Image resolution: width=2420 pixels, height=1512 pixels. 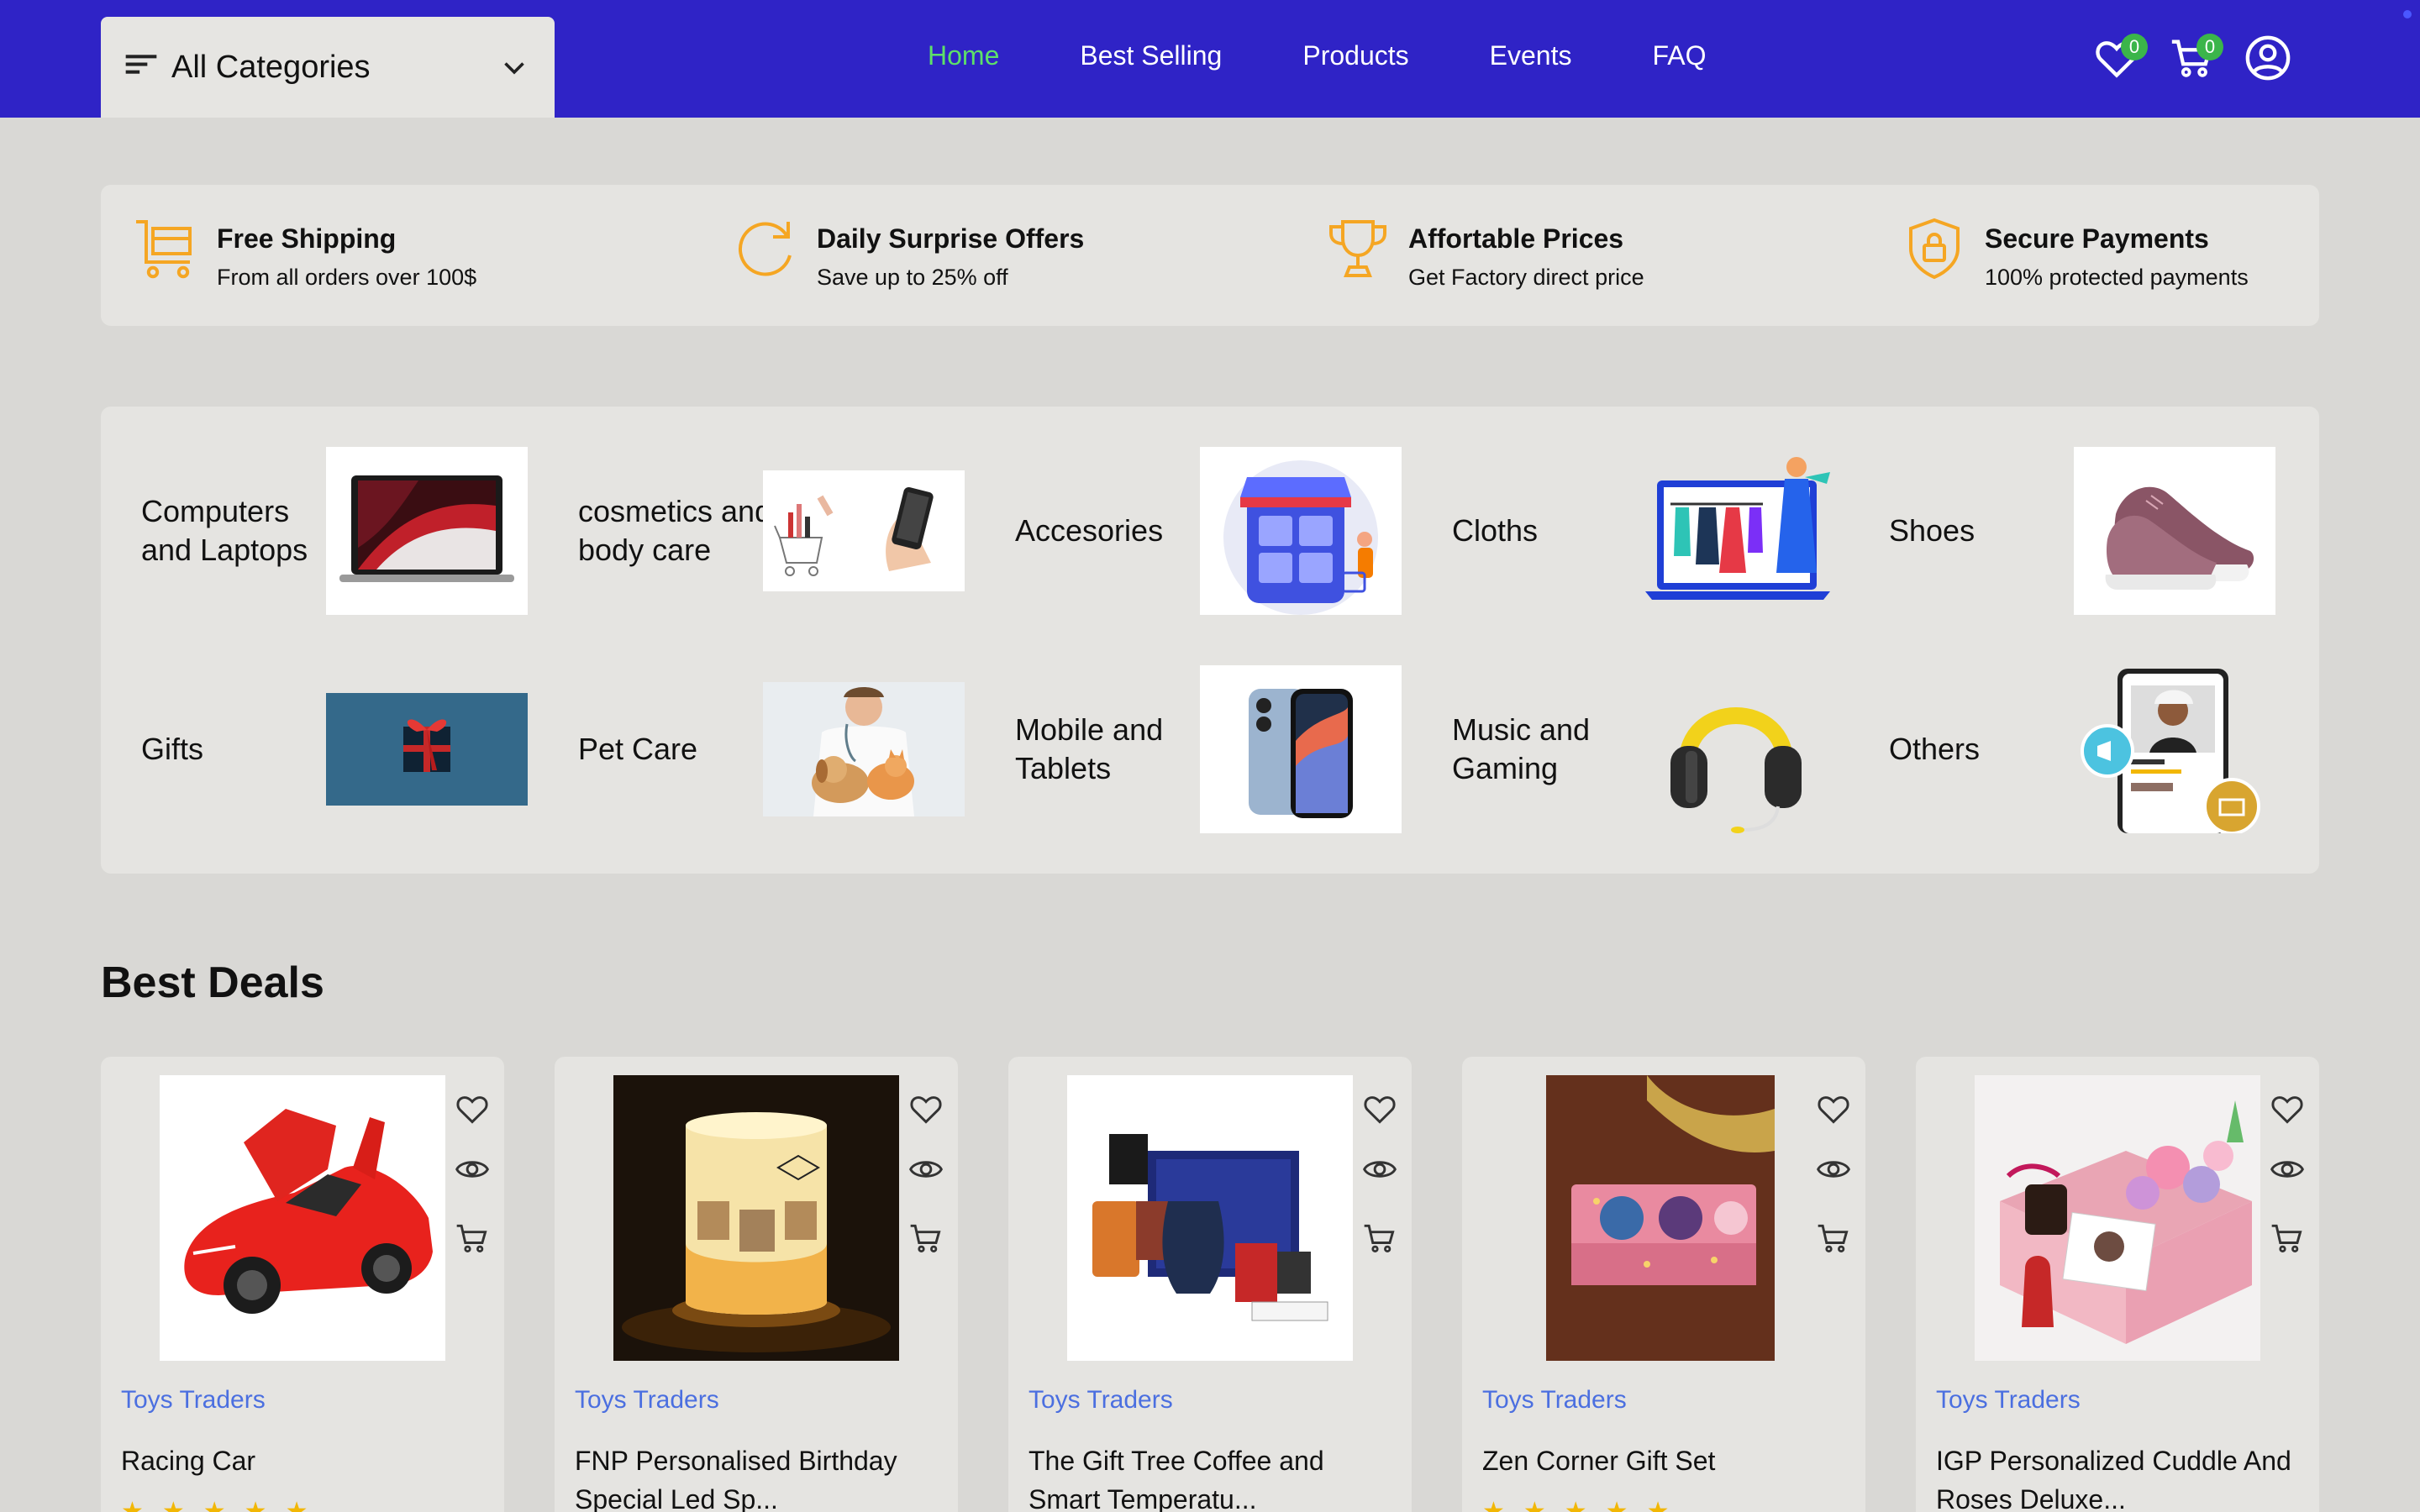 I want to click on category-mobile-tablets: Mobile and Tablets, so click(x=1194, y=749).